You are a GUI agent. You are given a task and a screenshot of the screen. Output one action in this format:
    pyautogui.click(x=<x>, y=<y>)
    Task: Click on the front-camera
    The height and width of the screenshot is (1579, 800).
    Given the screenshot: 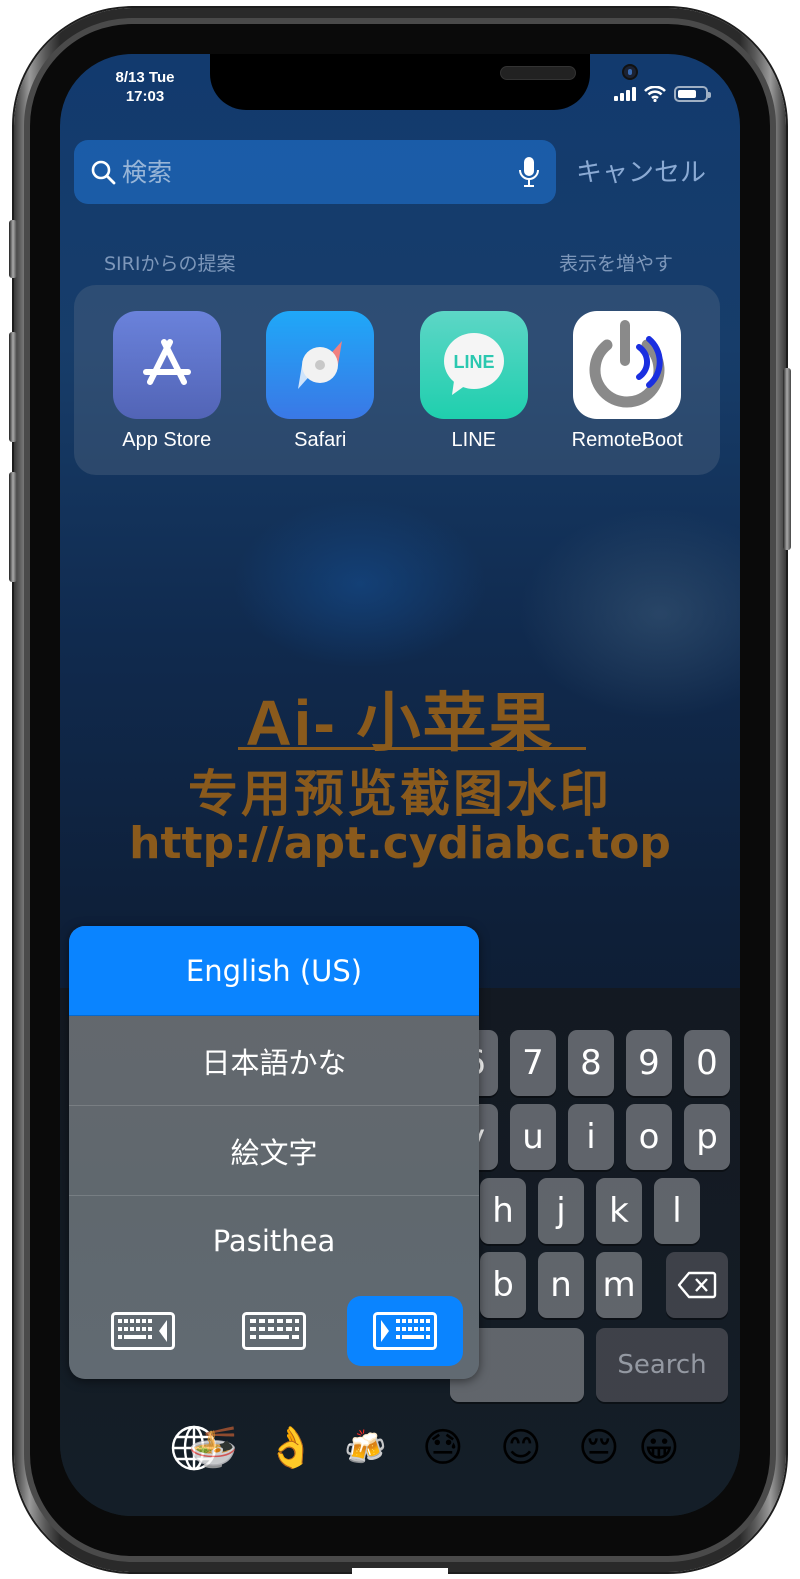 What is the action you would take?
    pyautogui.click(x=630, y=72)
    